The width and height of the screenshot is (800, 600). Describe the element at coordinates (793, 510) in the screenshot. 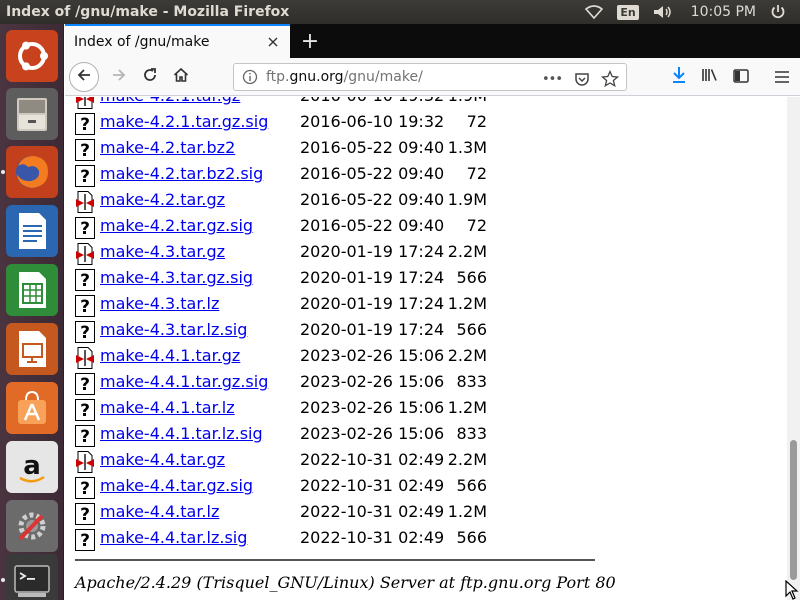

I see `scrollbar-thumb` at that location.